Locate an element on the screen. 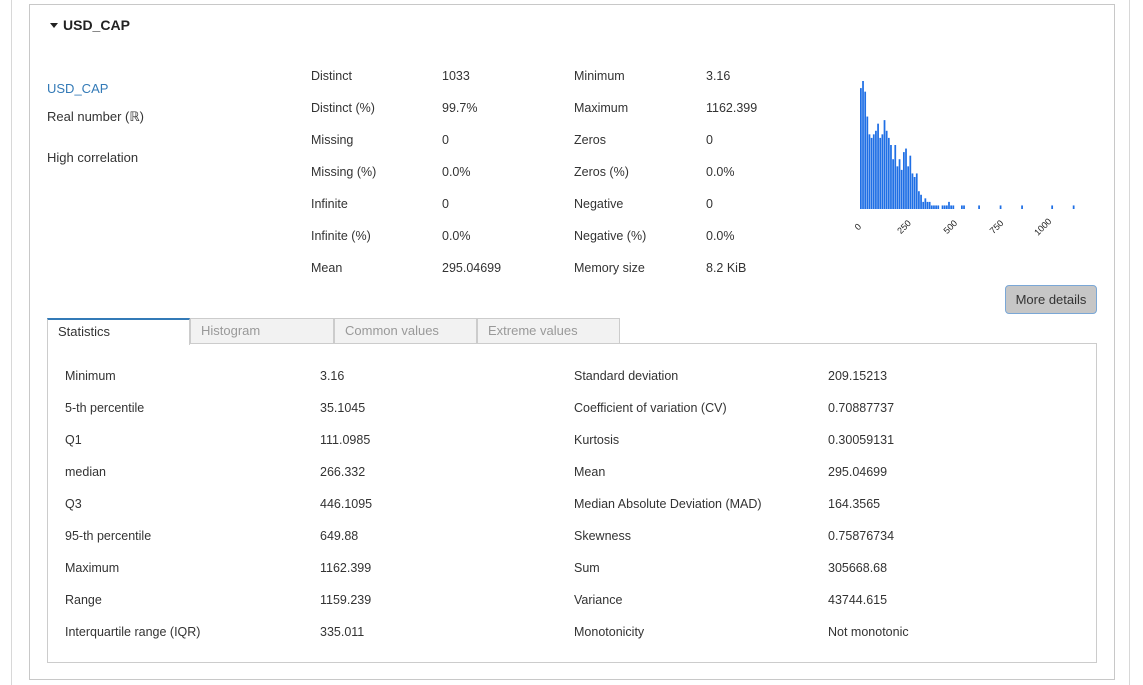  overview-left-value: 0.0% is located at coordinates (456, 172).